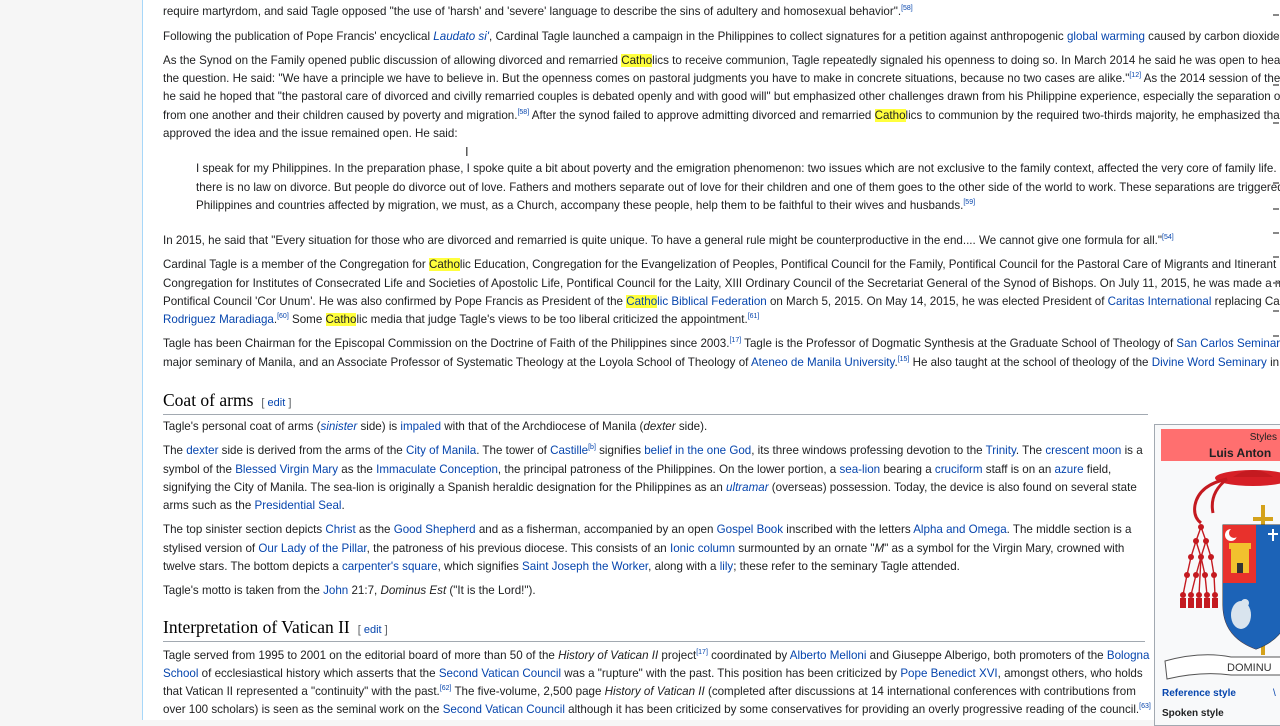 The image size is (1280, 726). What do you see at coordinates (180, 673) in the screenshot?
I see `link-bologna-school: School` at bounding box center [180, 673].